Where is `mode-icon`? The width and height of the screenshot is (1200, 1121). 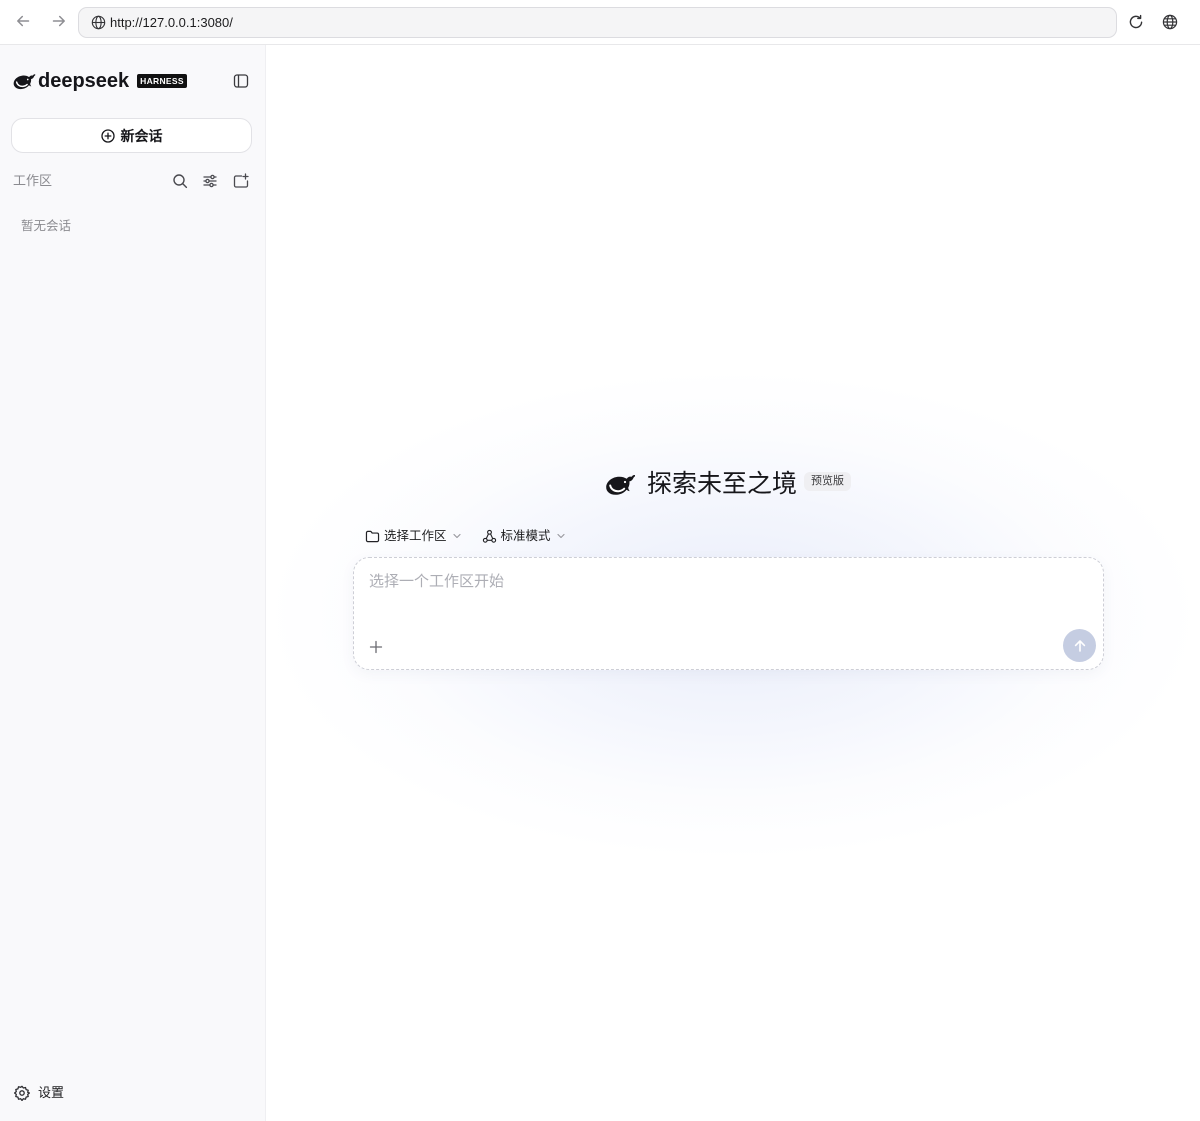 mode-icon is located at coordinates (489, 536).